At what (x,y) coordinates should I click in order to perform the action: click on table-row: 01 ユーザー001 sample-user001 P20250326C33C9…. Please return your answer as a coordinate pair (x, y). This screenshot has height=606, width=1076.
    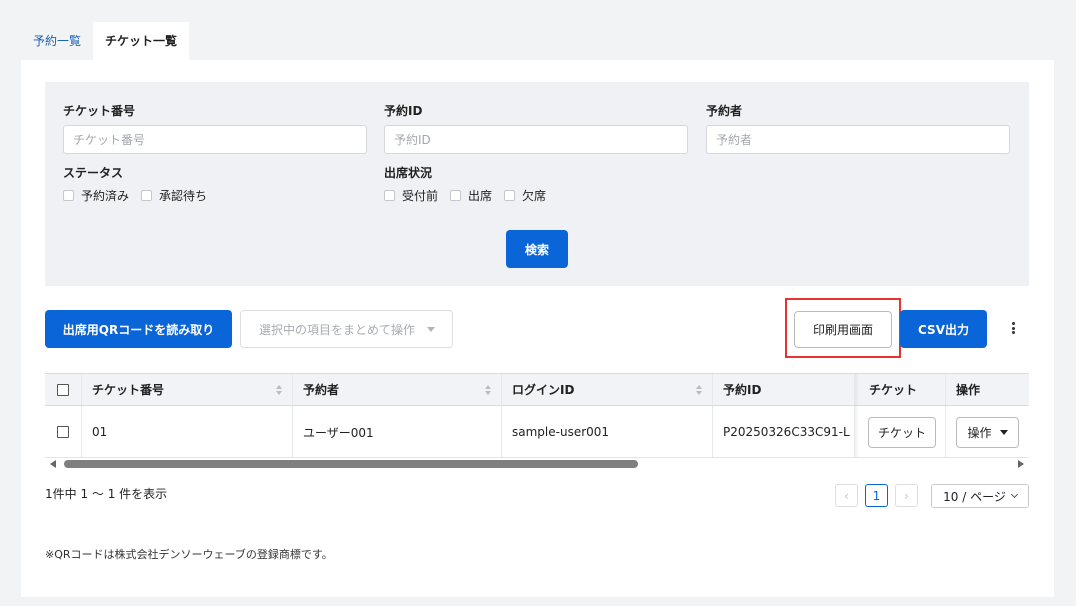
    Looking at the image, I should click on (537, 431).